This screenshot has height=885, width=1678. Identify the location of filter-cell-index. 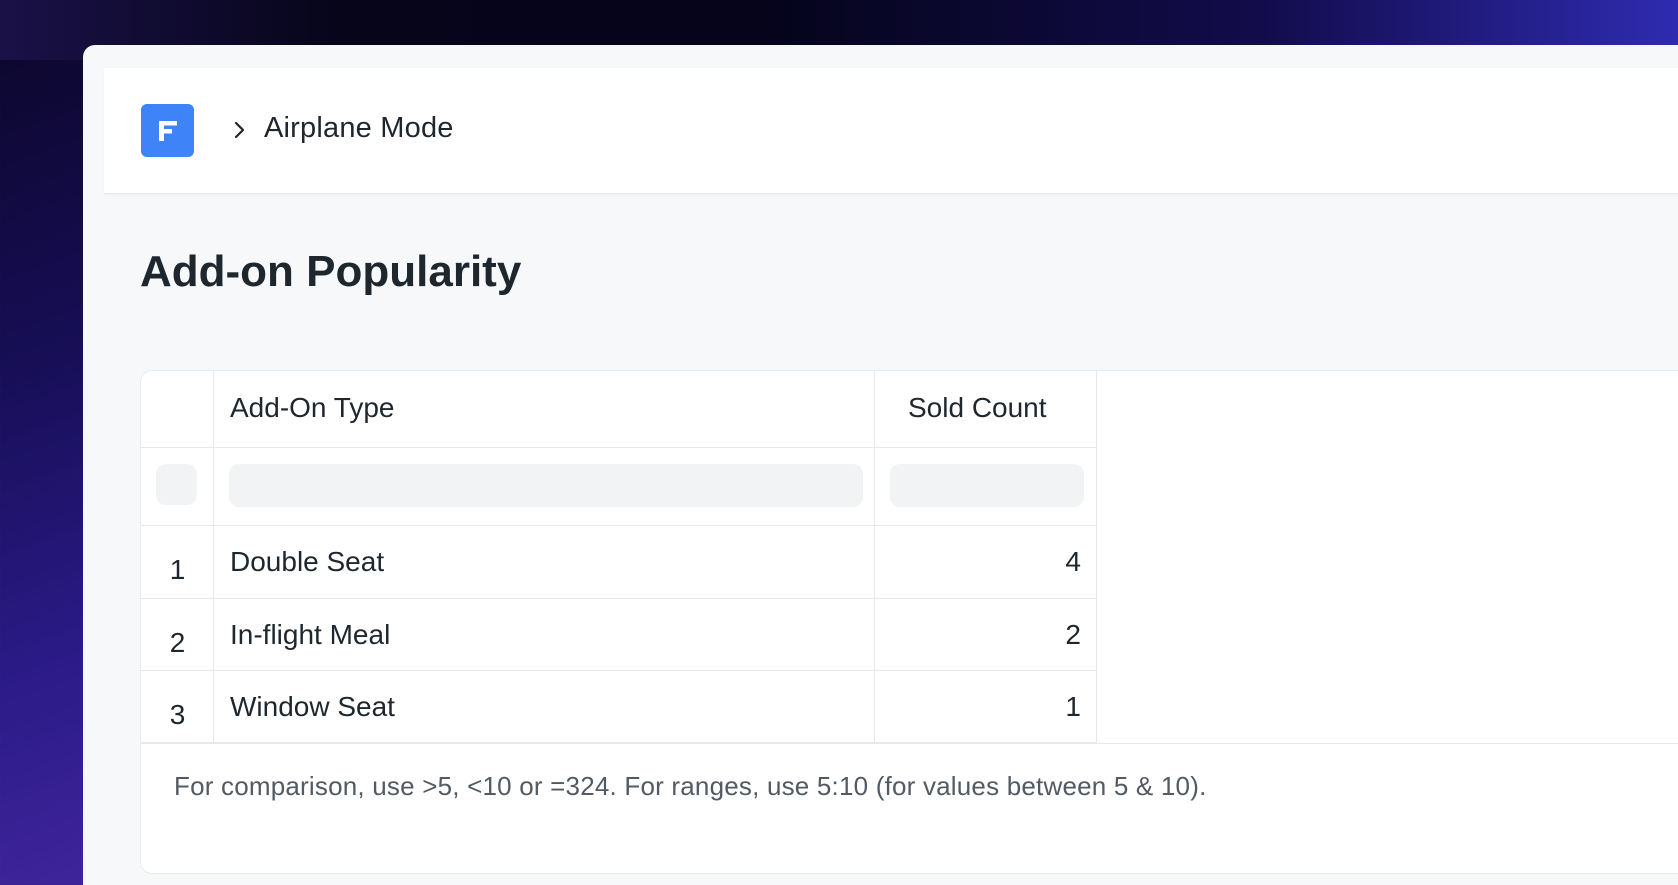
(177, 487).